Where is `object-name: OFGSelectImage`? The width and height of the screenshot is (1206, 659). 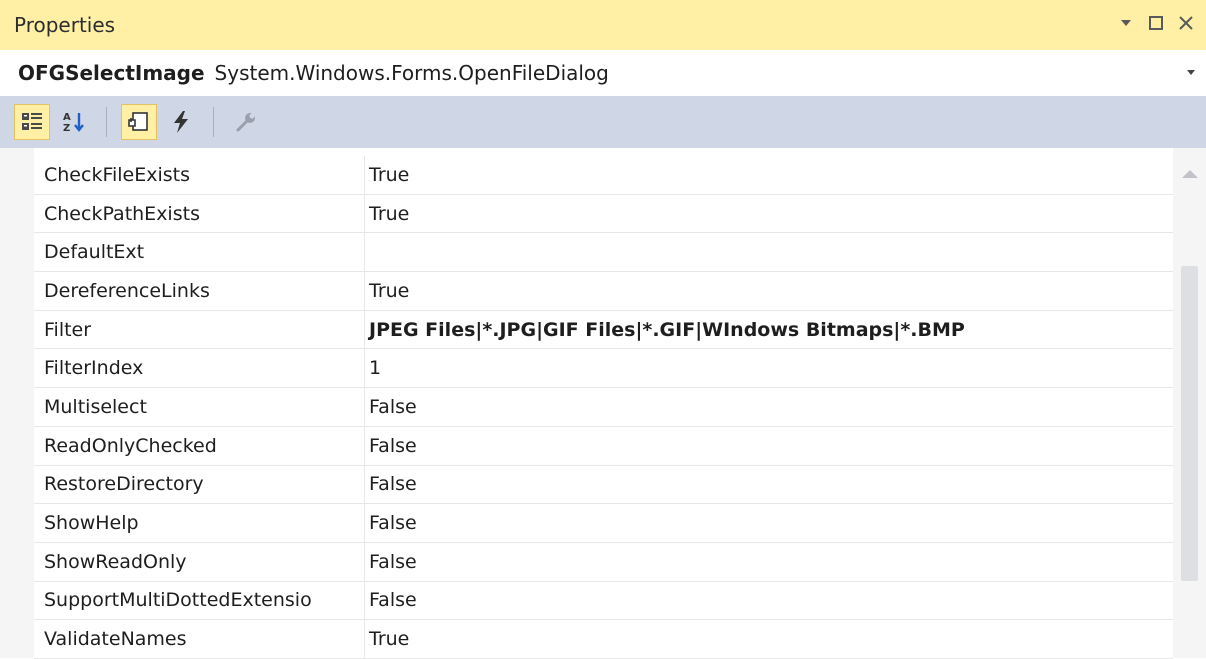 object-name: OFGSelectImage is located at coordinates (111, 73).